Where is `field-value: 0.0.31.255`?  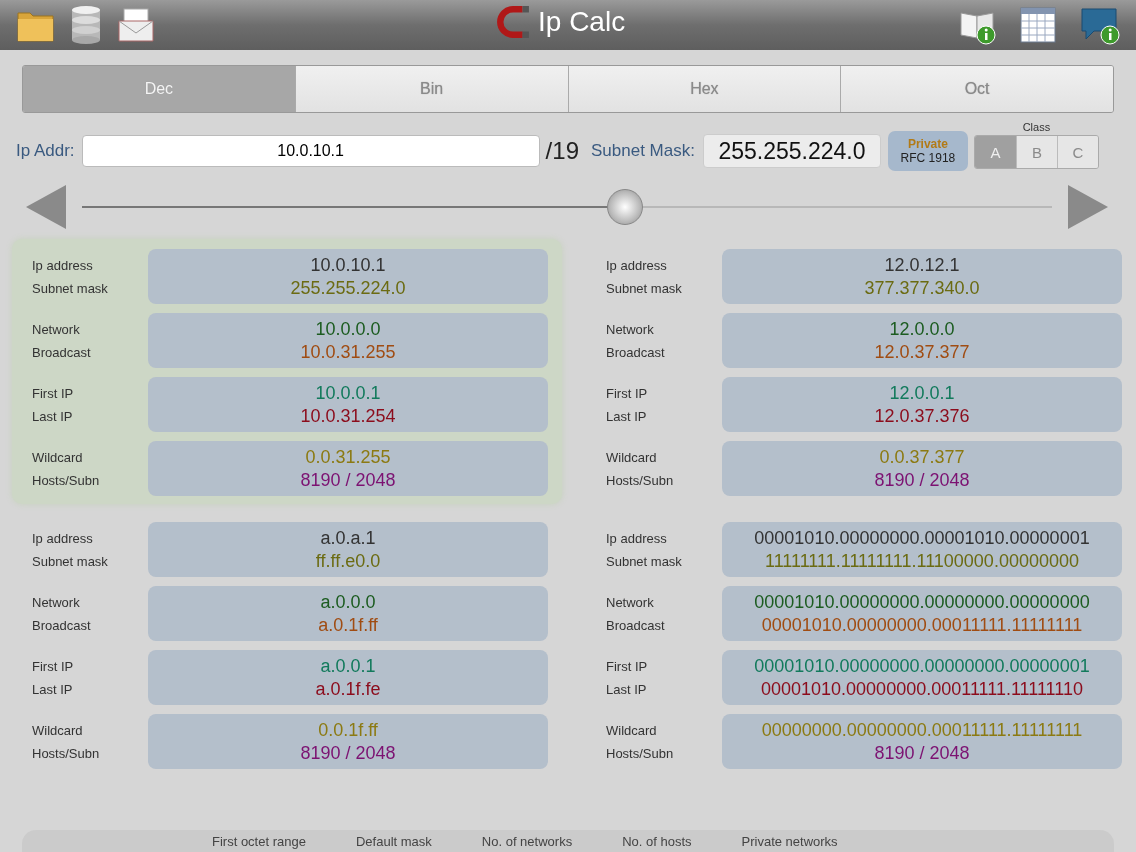 field-value: 0.0.31.255 is located at coordinates (348, 457).